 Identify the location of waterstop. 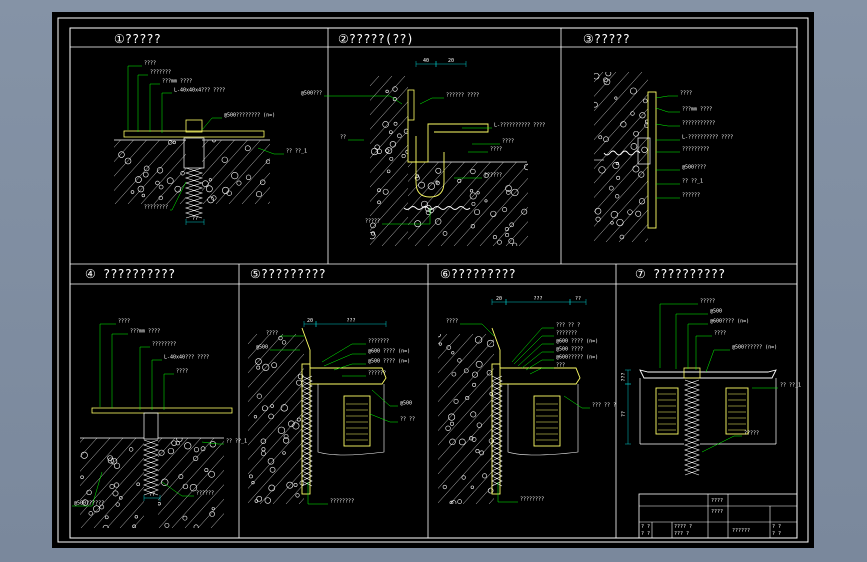
(194, 193).